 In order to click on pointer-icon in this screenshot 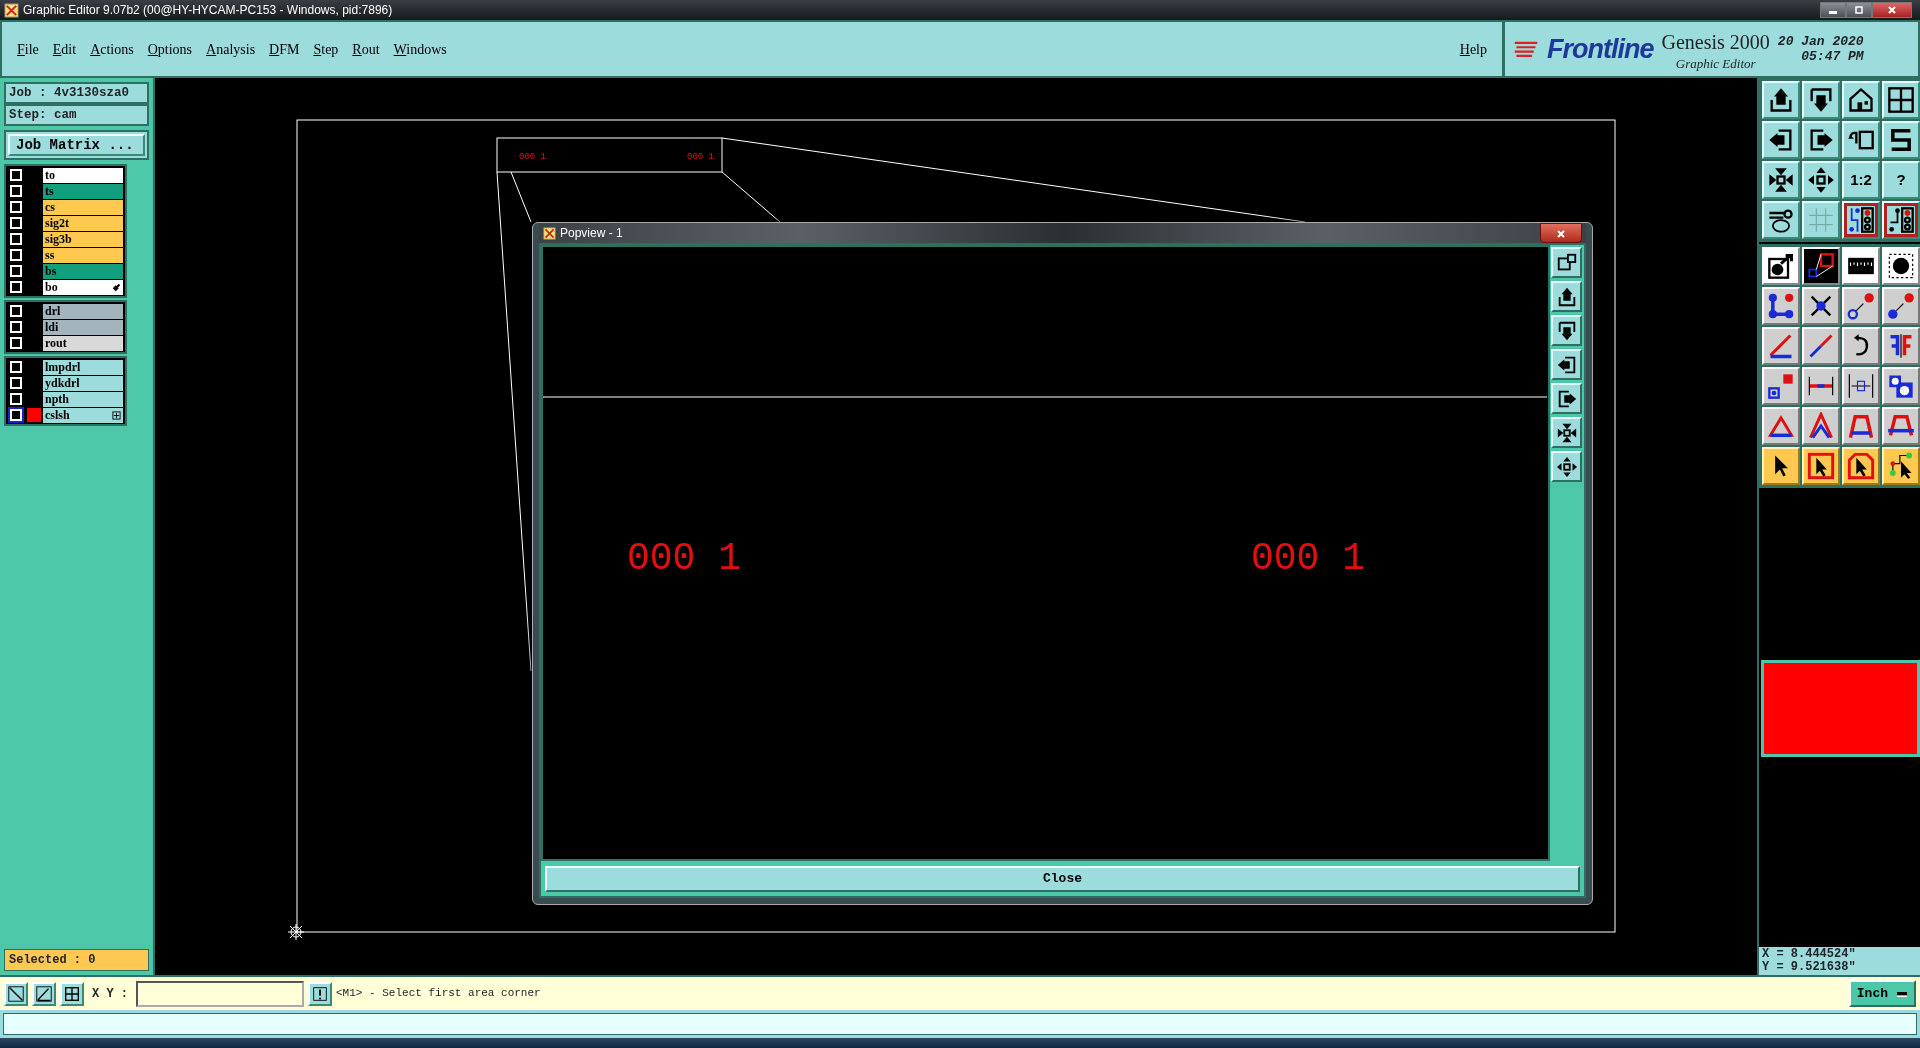, I will do `click(1861, 466)`.